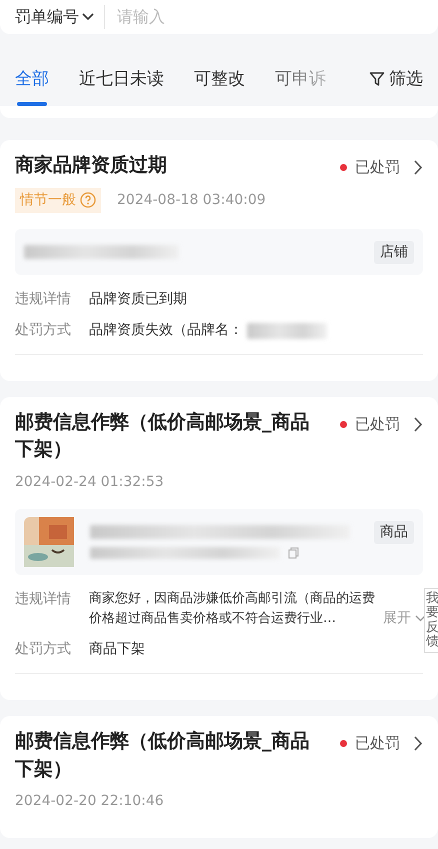  What do you see at coordinates (88, 200) in the screenshot?
I see `help-icon` at bounding box center [88, 200].